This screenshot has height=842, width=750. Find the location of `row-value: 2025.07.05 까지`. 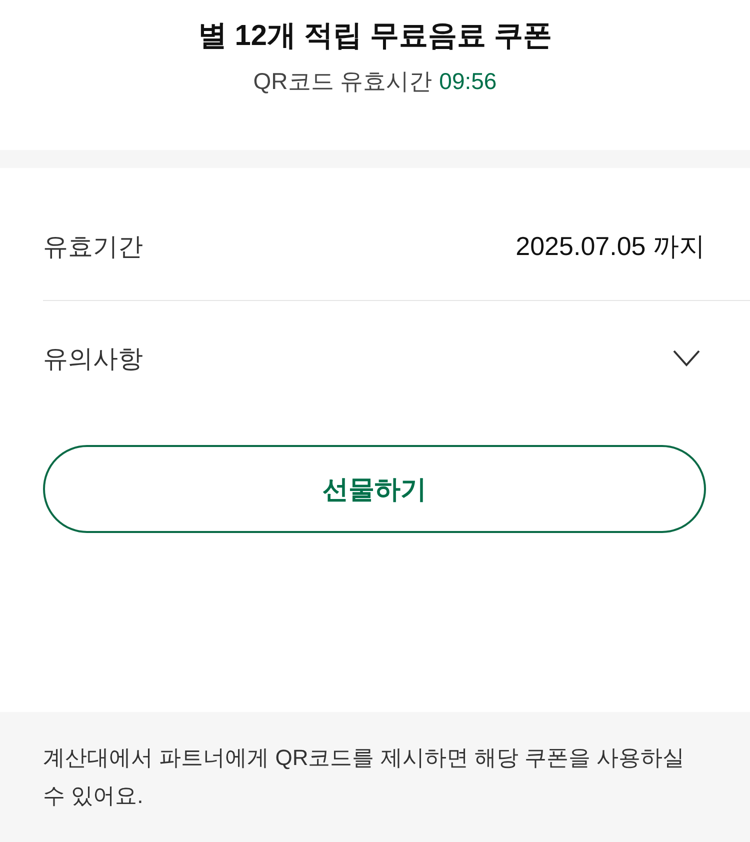

row-value: 2025.07.05 까지 is located at coordinates (610, 246).